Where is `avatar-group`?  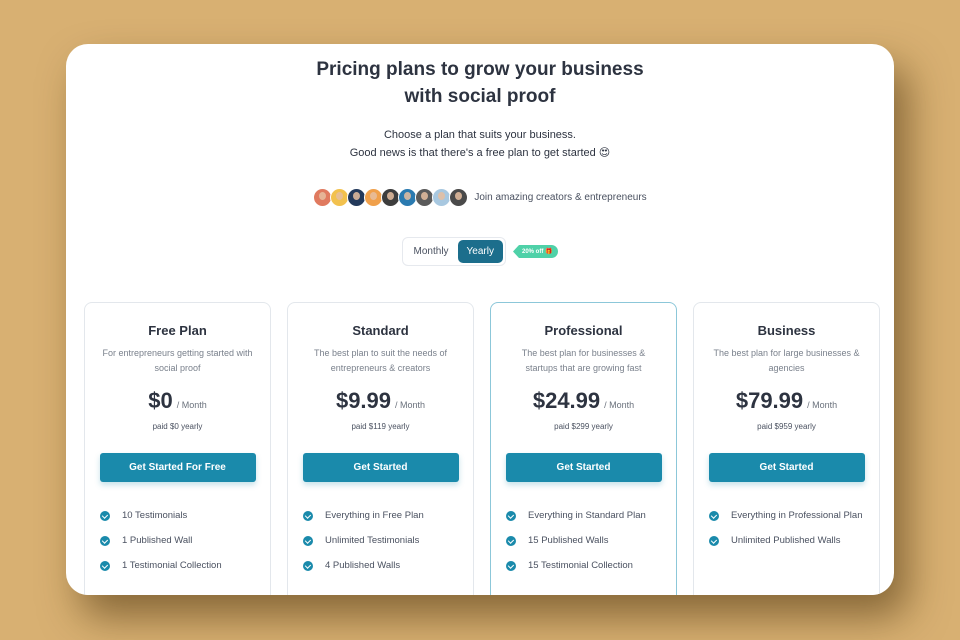
avatar-group is located at coordinates (391, 197).